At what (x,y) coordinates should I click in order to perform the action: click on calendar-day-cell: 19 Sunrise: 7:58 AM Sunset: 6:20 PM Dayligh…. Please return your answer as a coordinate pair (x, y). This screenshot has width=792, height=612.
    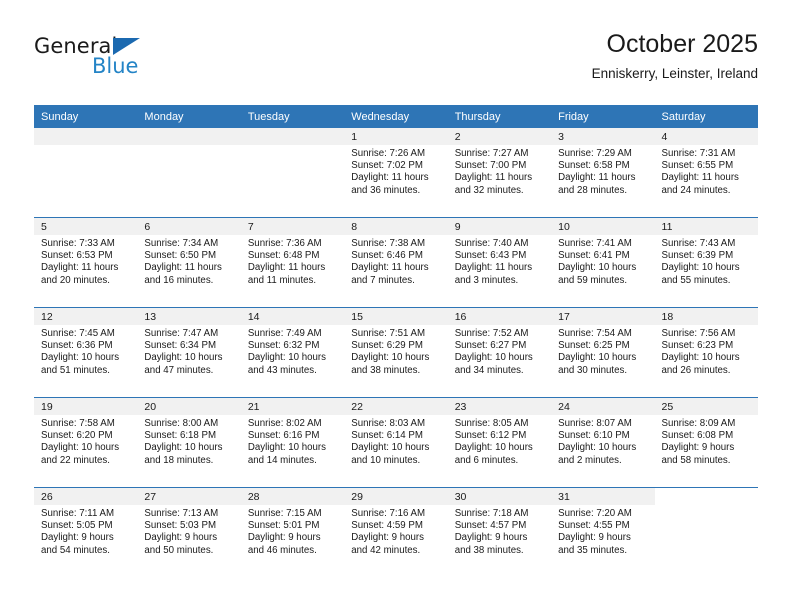
    Looking at the image, I should click on (86, 442).